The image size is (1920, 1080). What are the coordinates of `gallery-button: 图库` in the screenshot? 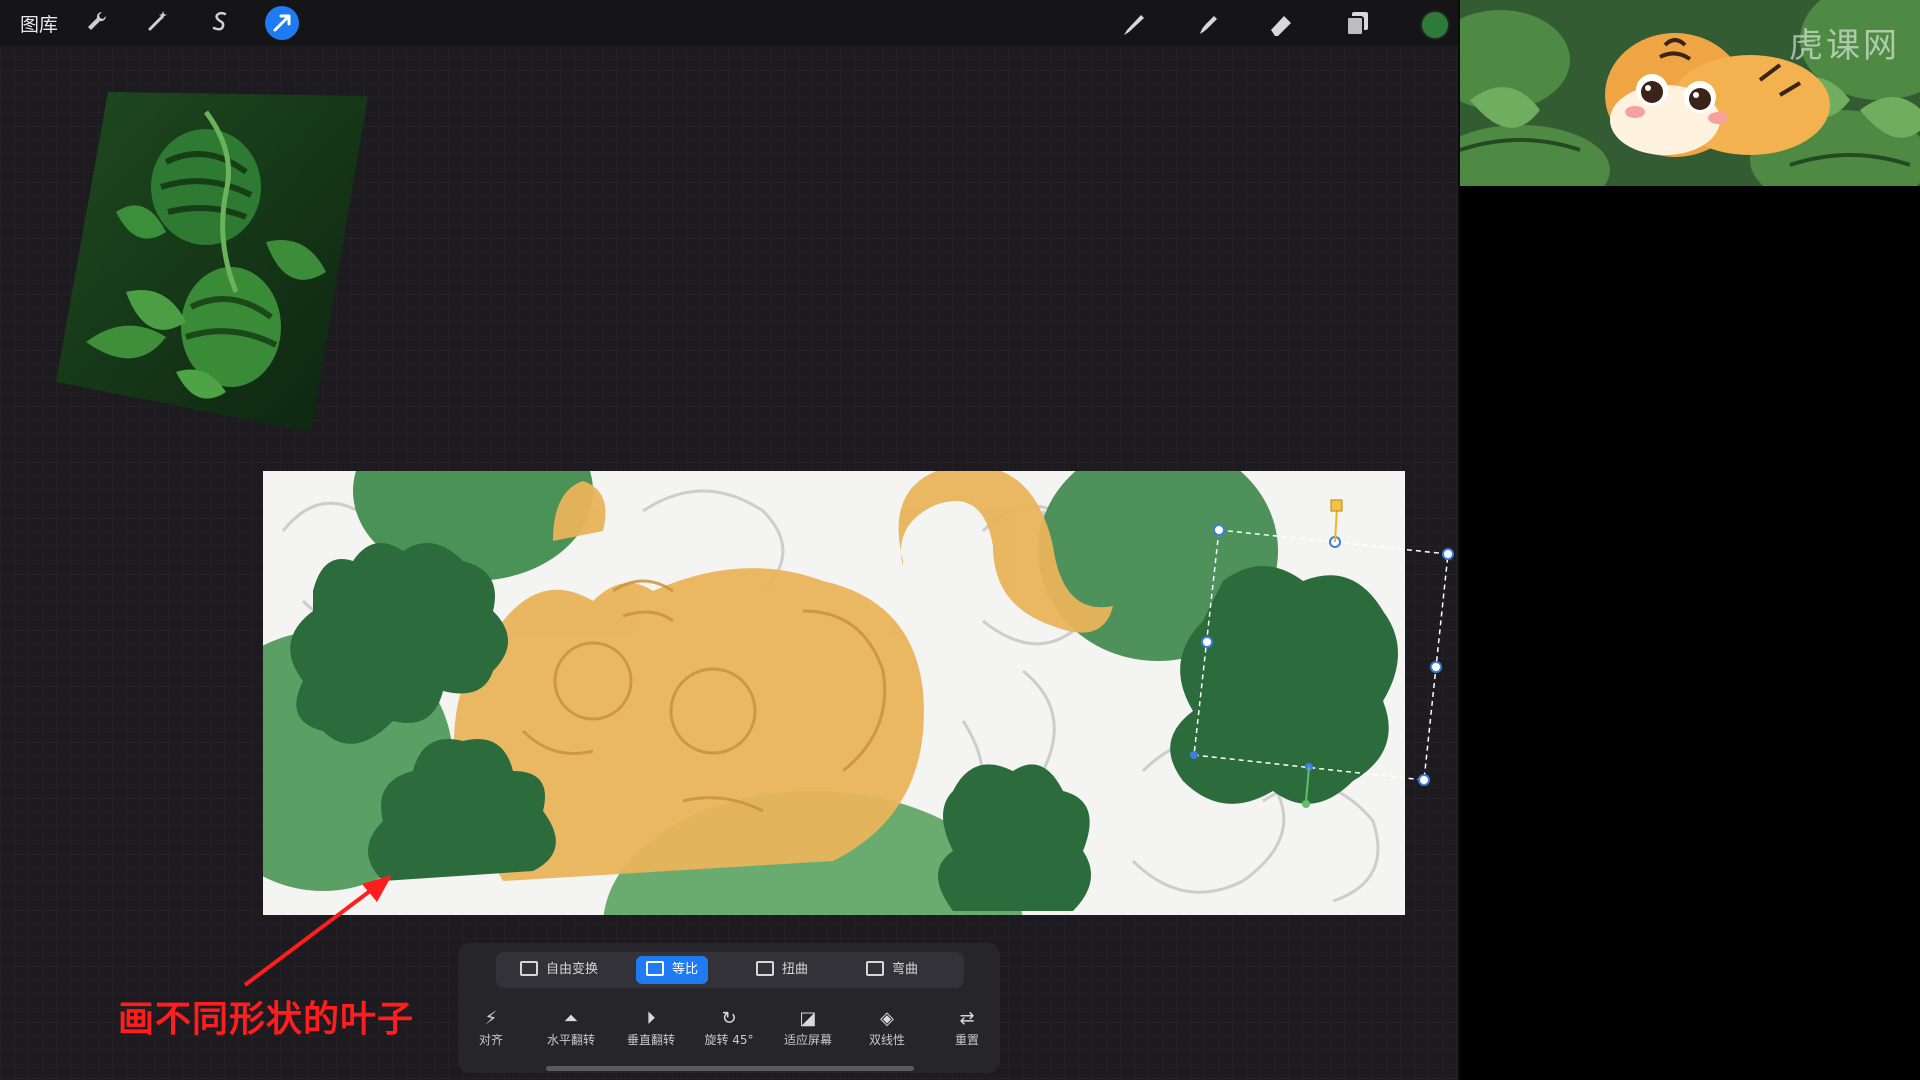 It's located at (39, 23).